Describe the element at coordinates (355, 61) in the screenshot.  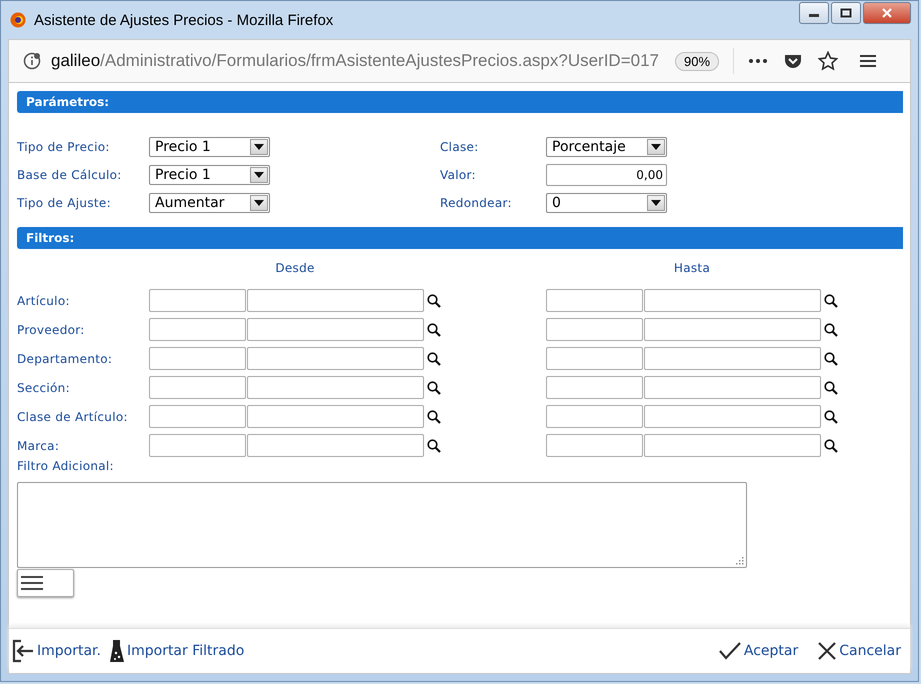
I see `url-text: galileo/Administrativo/Formularios/frmAsistenteAjustesPrecios.aspx?UserID=017` at that location.